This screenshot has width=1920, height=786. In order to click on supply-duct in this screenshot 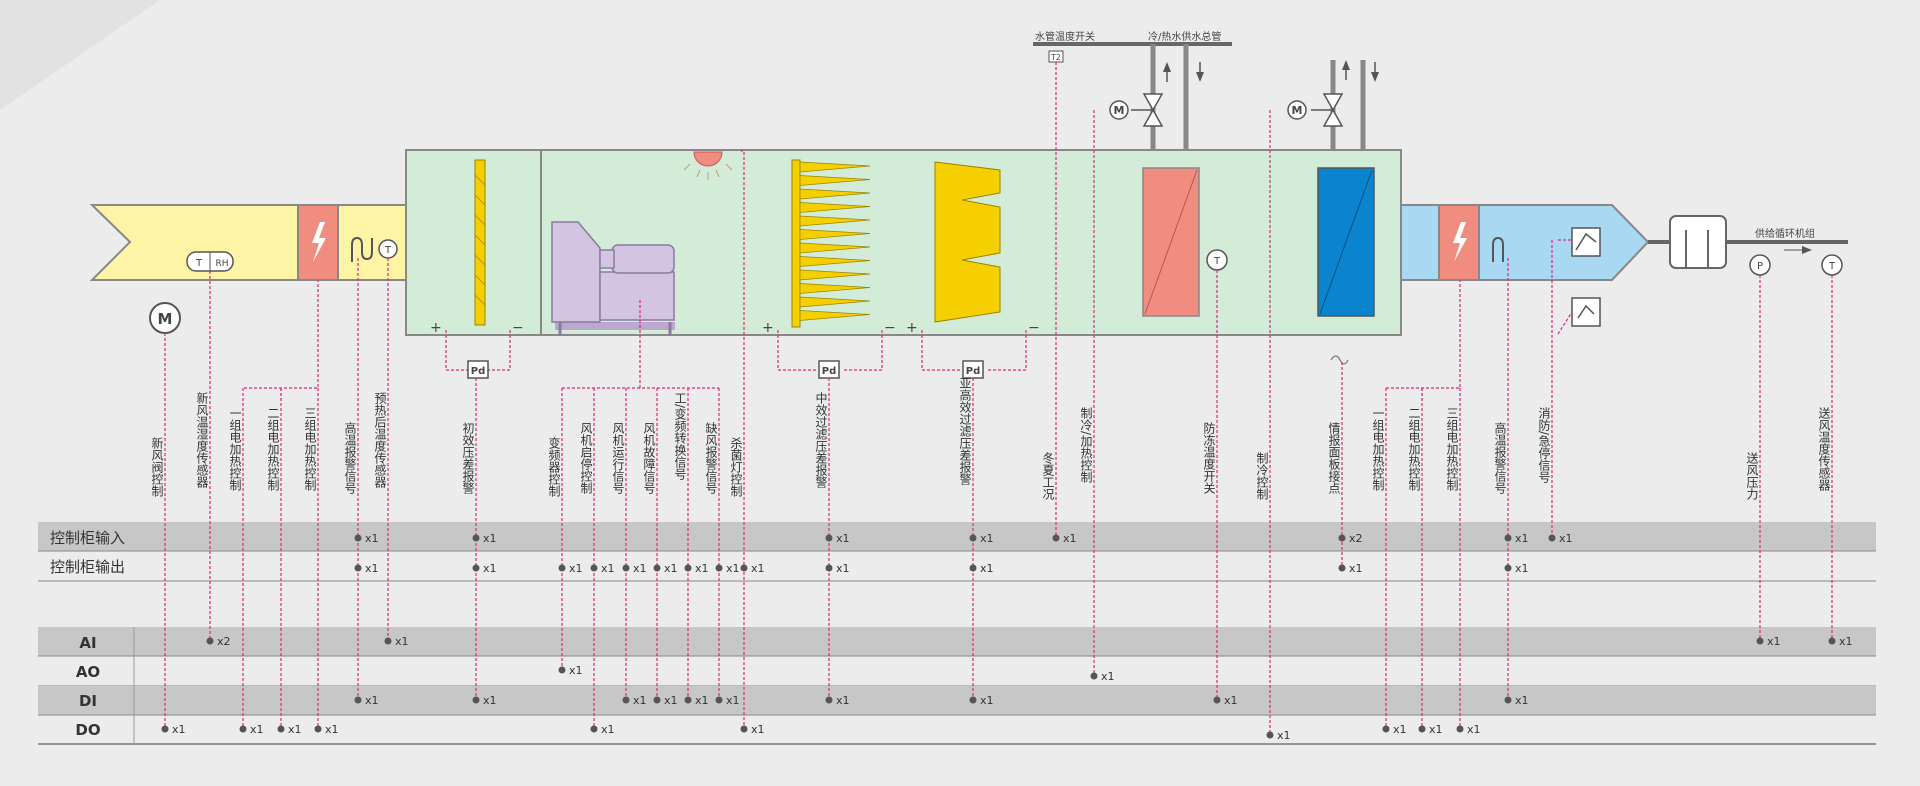, I will do `click(1564, 242)`.